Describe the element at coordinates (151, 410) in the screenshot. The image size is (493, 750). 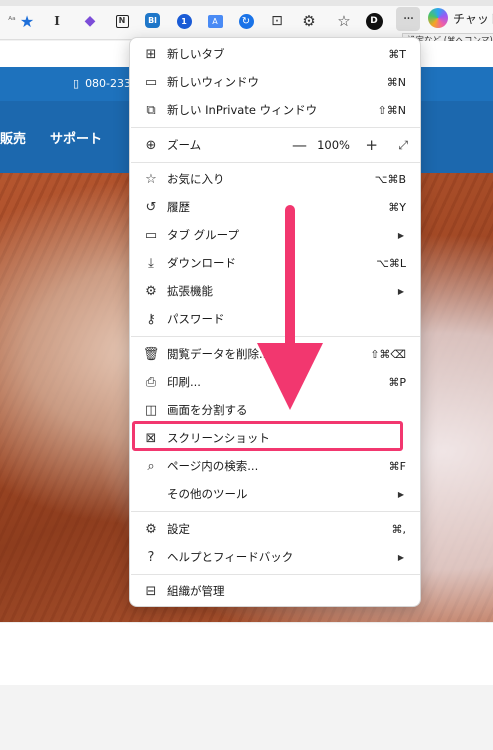
I see `split-screen-icon: ◫` at that location.